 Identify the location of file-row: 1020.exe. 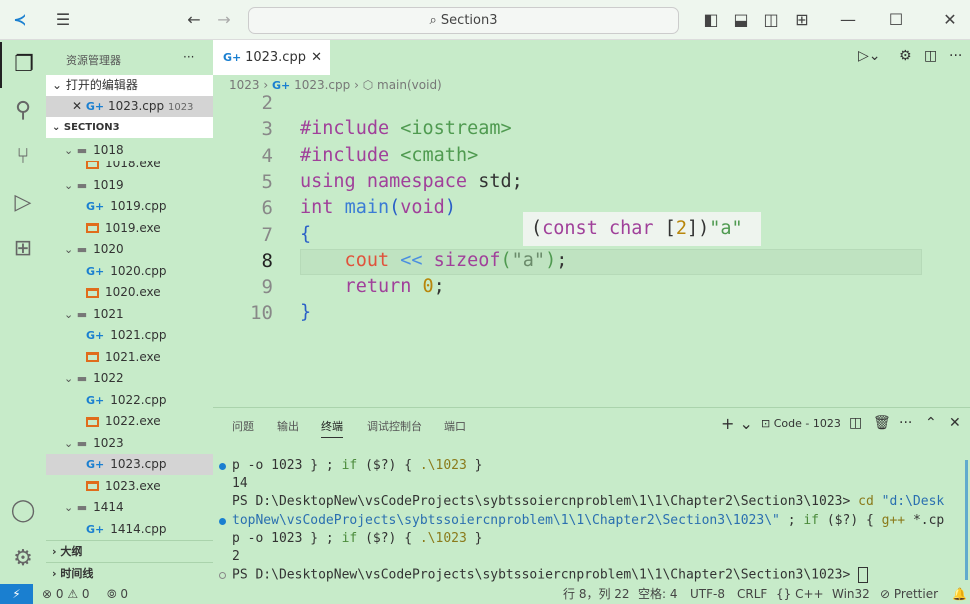
(129, 292).